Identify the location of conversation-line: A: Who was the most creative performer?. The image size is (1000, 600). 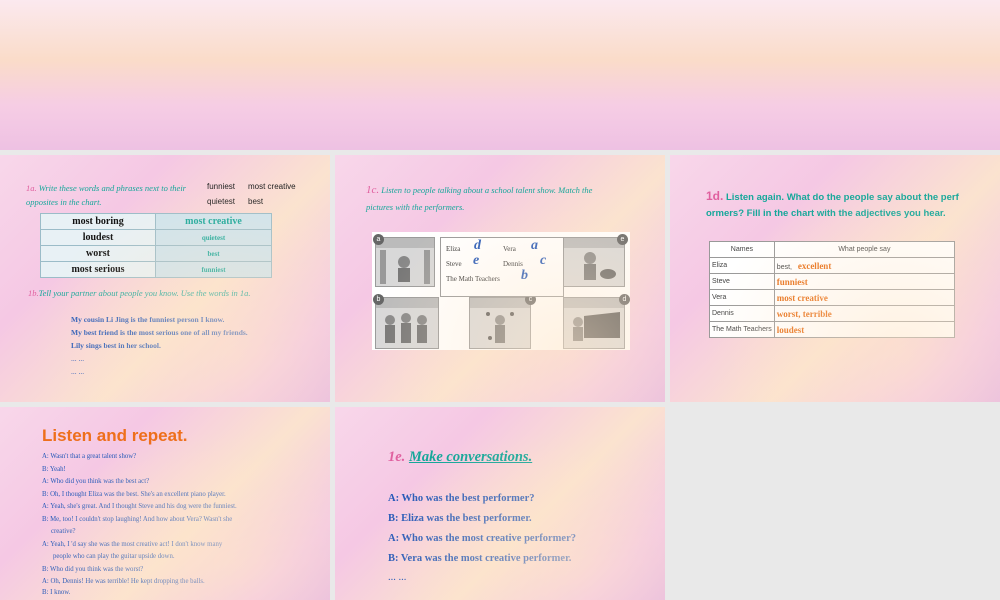
(482, 538).